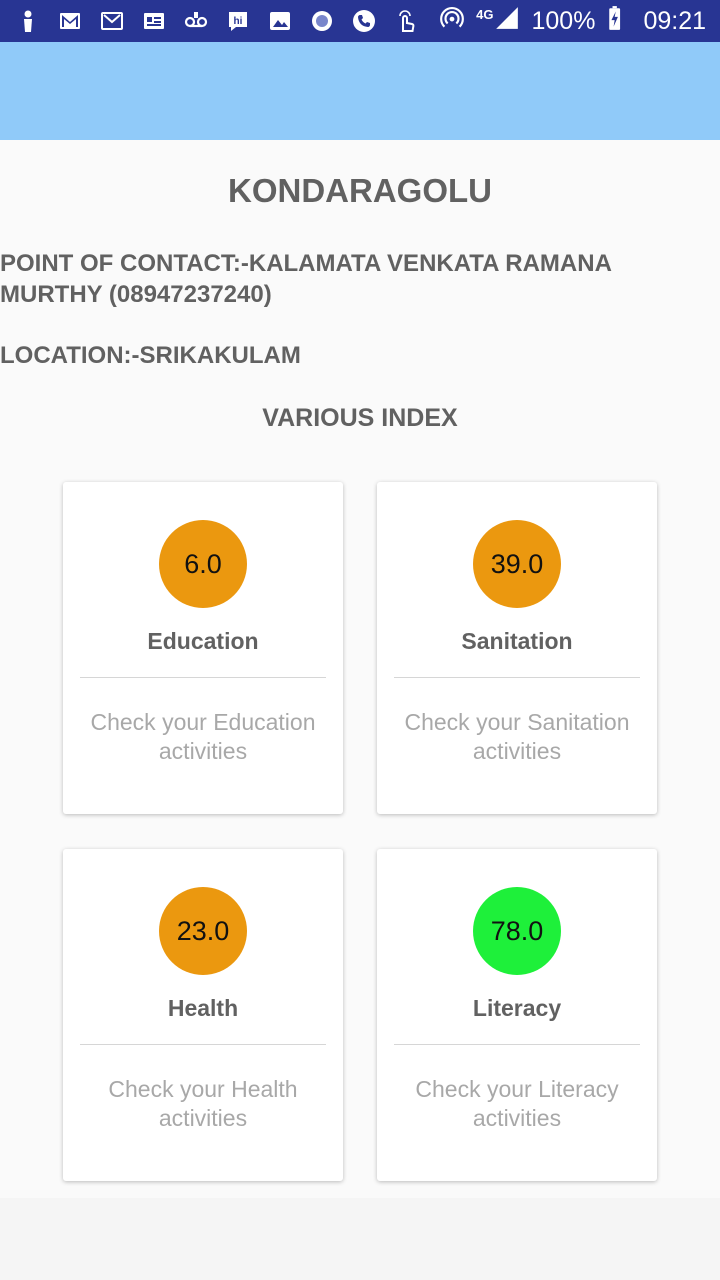 This screenshot has height=1280, width=720. I want to click on card-description: Check your Literacy activities, so click(517, 1103).